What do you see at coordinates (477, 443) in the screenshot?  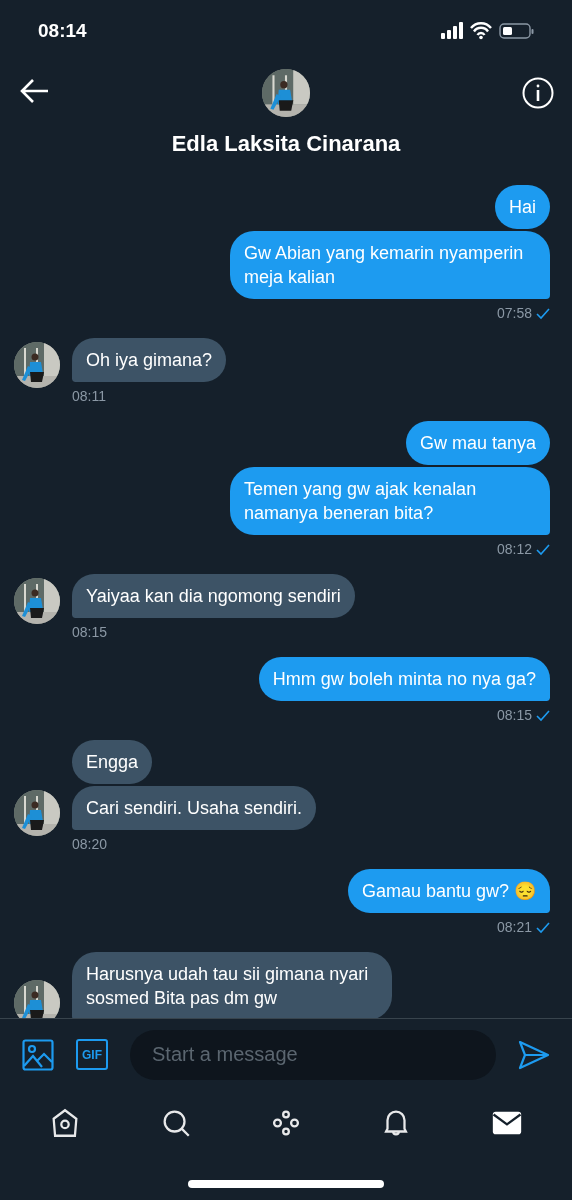 I see `message-bubble: Gw mau tanya` at bounding box center [477, 443].